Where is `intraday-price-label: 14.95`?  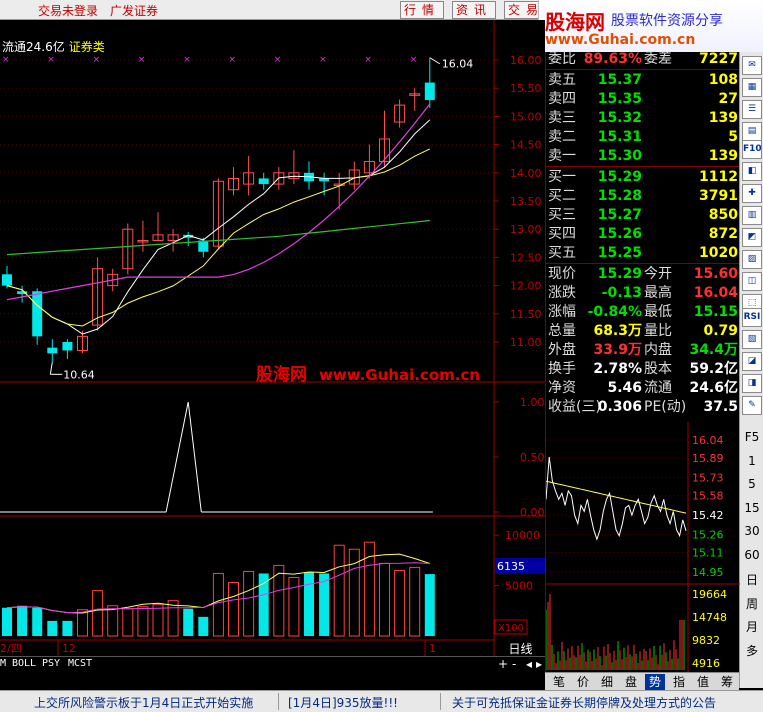
intraday-price-label: 14.95 is located at coordinates (708, 572).